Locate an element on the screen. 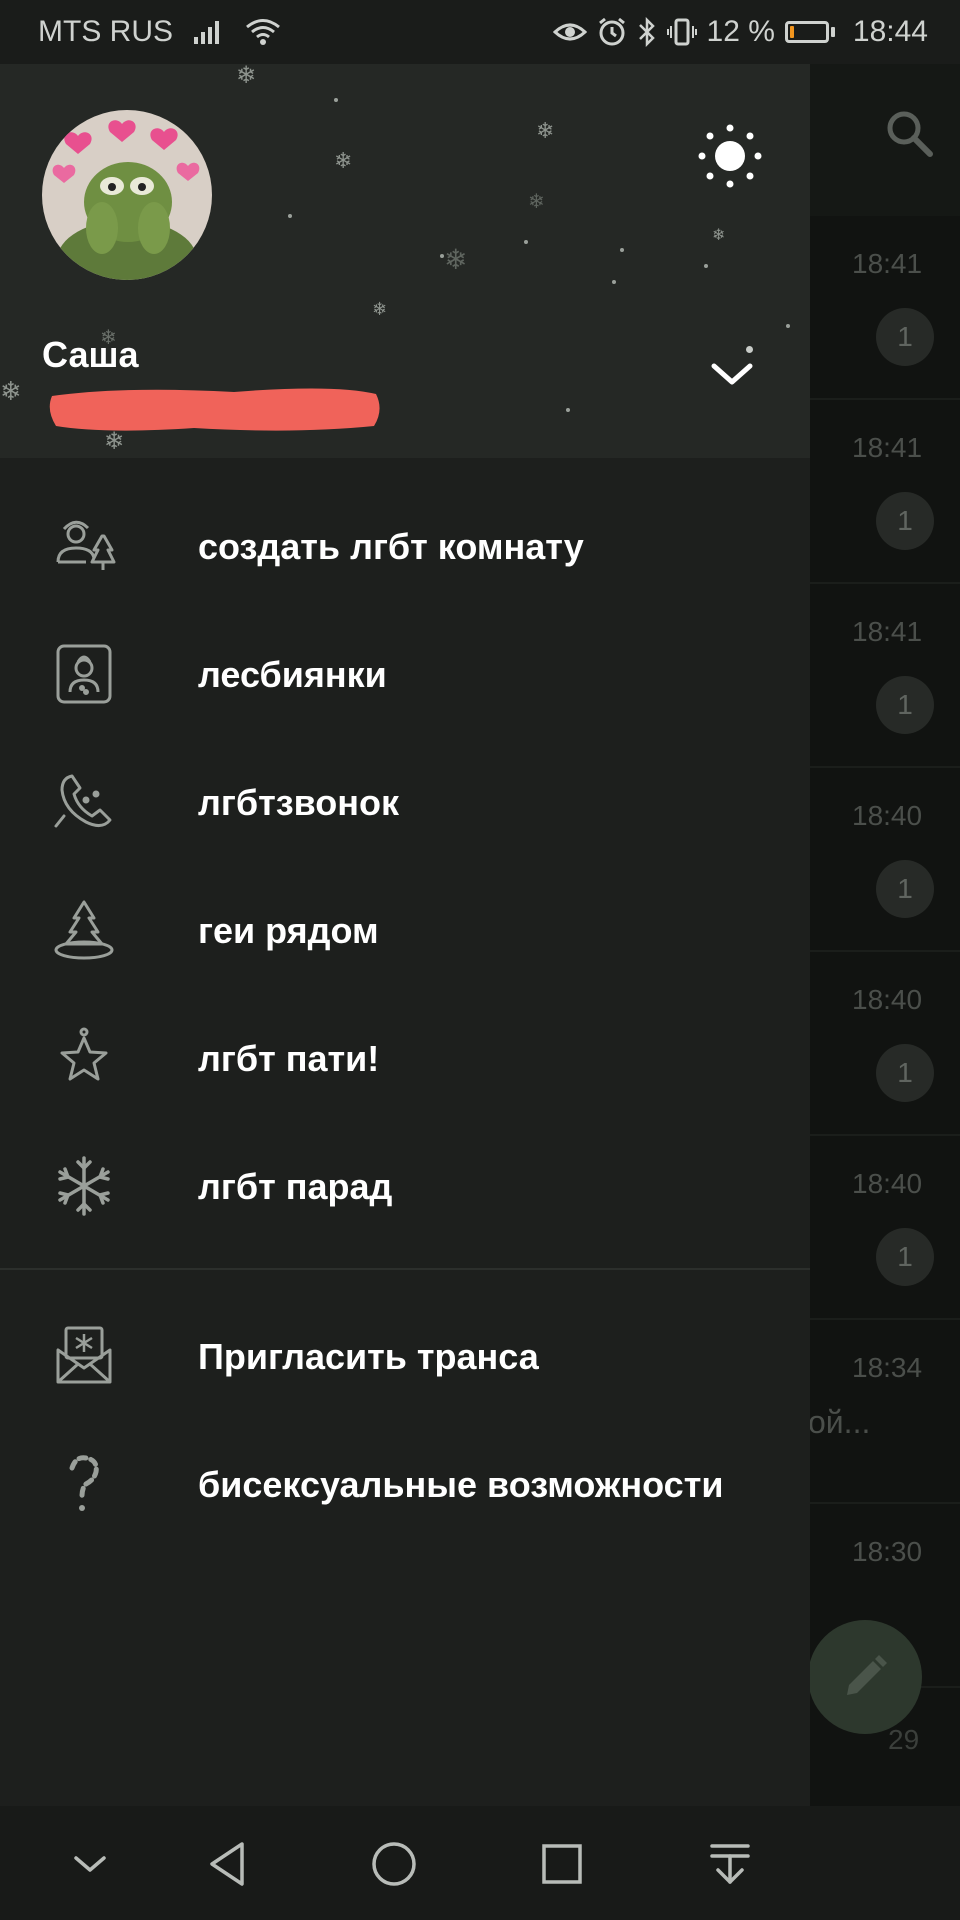 This screenshot has width=960, height=1920. back-icon is located at coordinates (228, 1864).